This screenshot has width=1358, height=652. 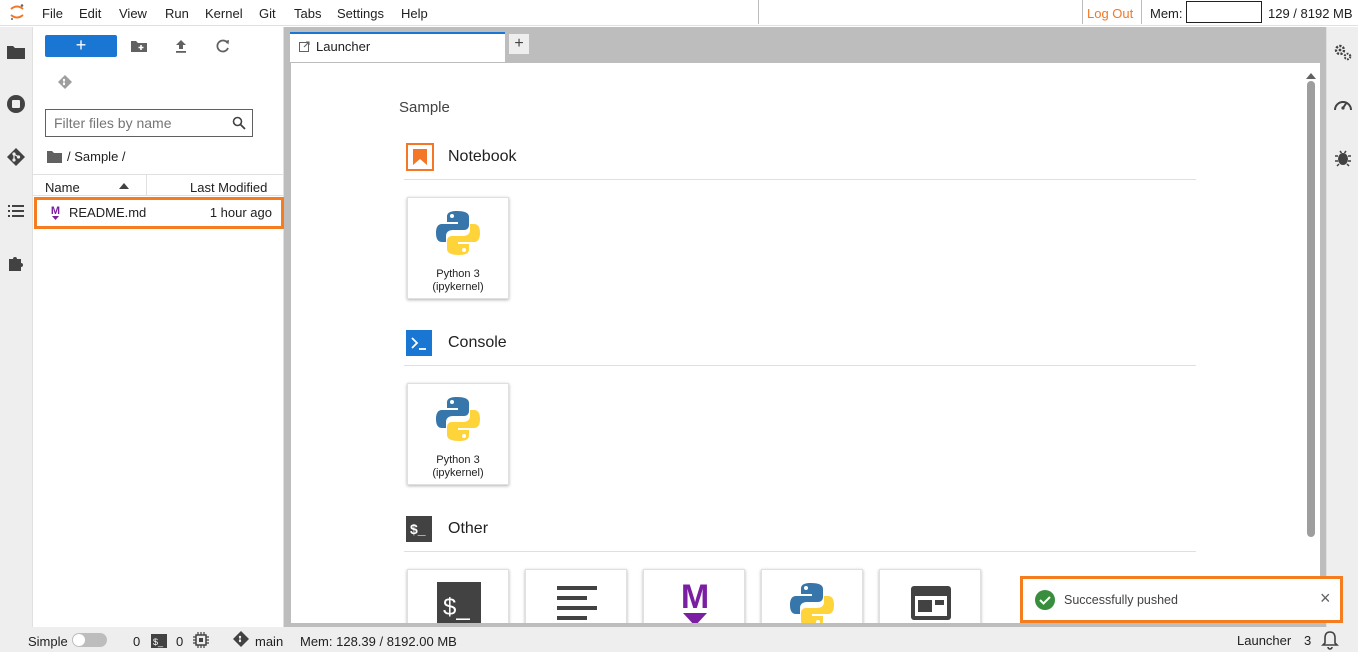 I want to click on mem-usage-bar, so click(x=1224, y=12).